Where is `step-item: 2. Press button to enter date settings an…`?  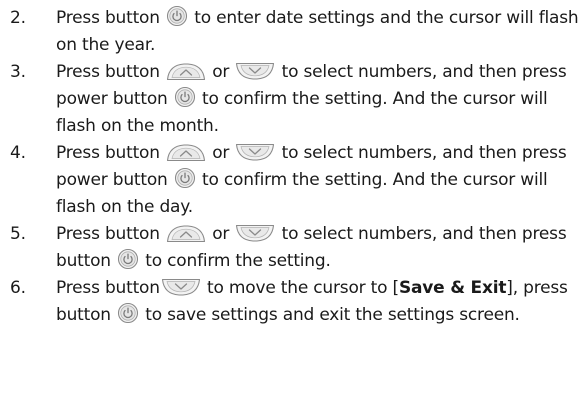 step-item: 2. Press button to enter date settings an… is located at coordinates (294, 32).